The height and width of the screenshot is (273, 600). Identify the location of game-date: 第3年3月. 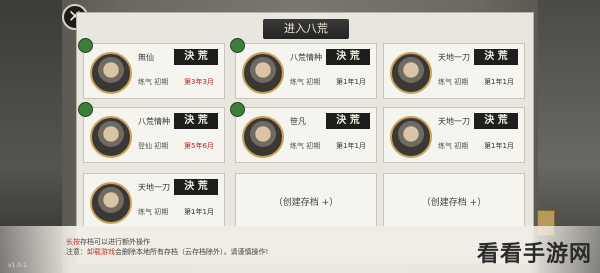
(199, 82).